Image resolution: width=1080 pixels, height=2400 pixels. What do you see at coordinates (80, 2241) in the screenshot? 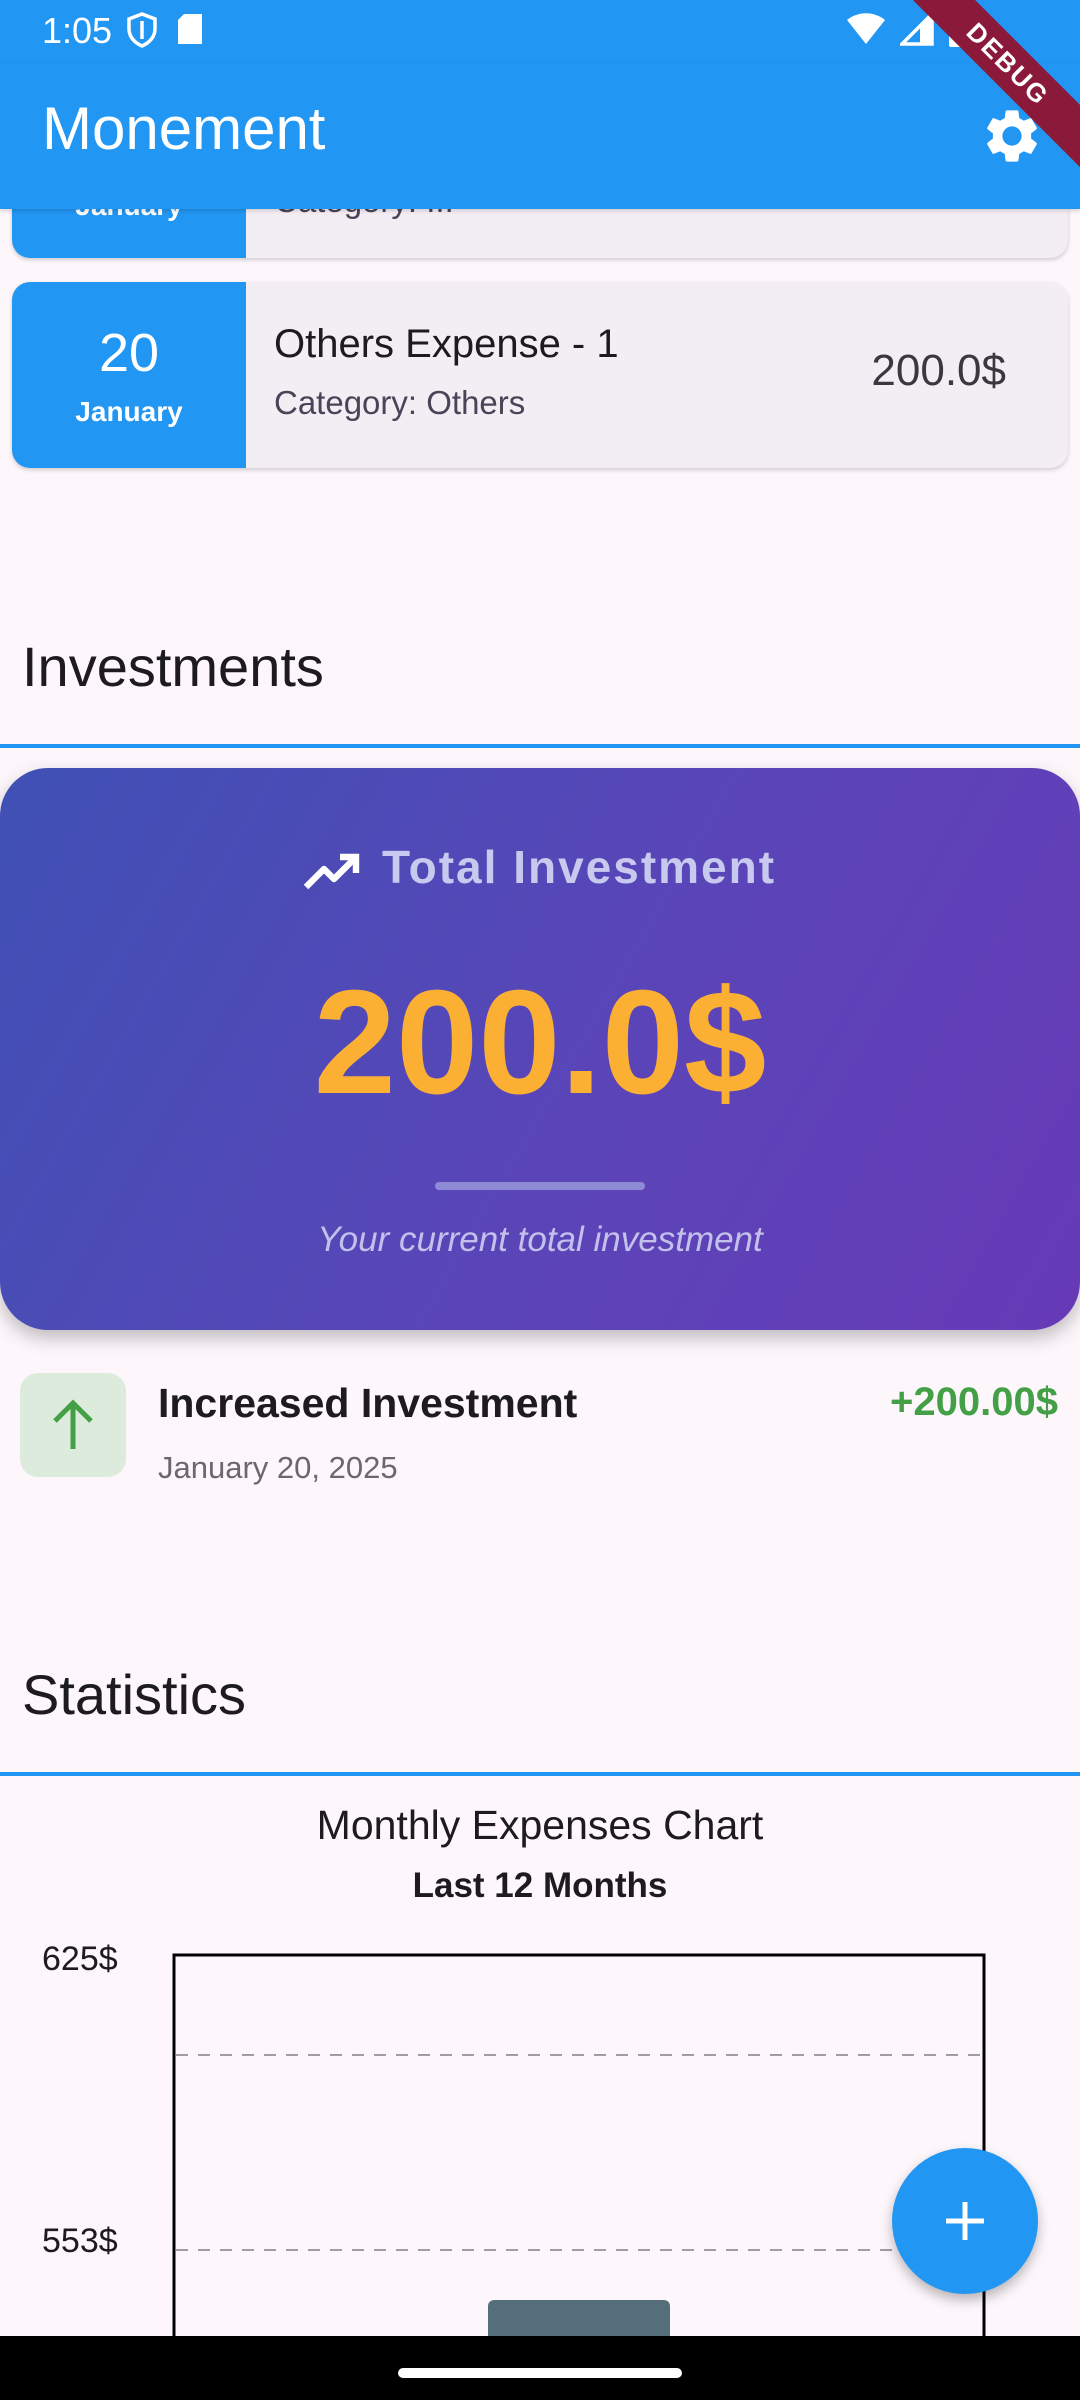
I see `y-tick-label: 553$` at bounding box center [80, 2241].